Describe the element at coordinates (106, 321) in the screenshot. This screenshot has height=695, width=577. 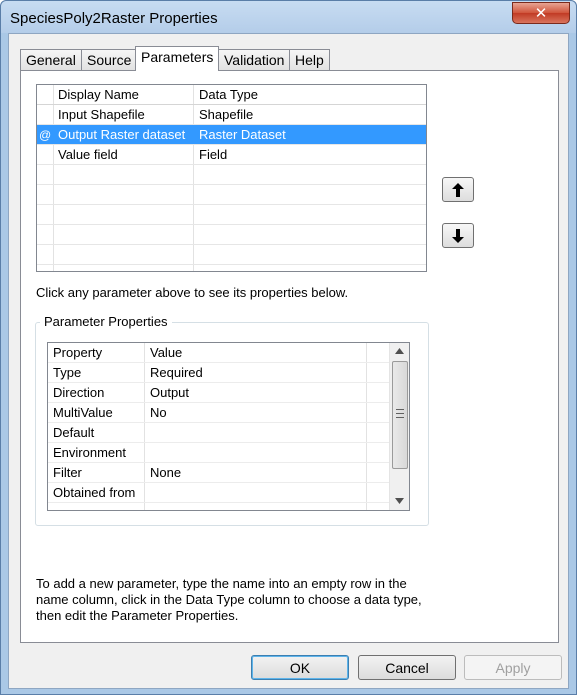
I see `group-label: Parameter Properties` at that location.